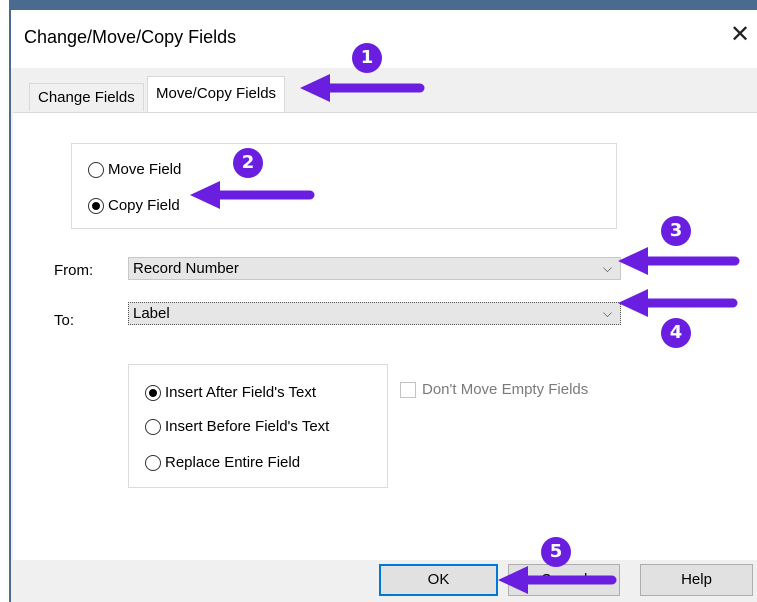 The height and width of the screenshot is (602, 757). What do you see at coordinates (367, 58) in the screenshot?
I see `annotation-badge-1: 1` at bounding box center [367, 58].